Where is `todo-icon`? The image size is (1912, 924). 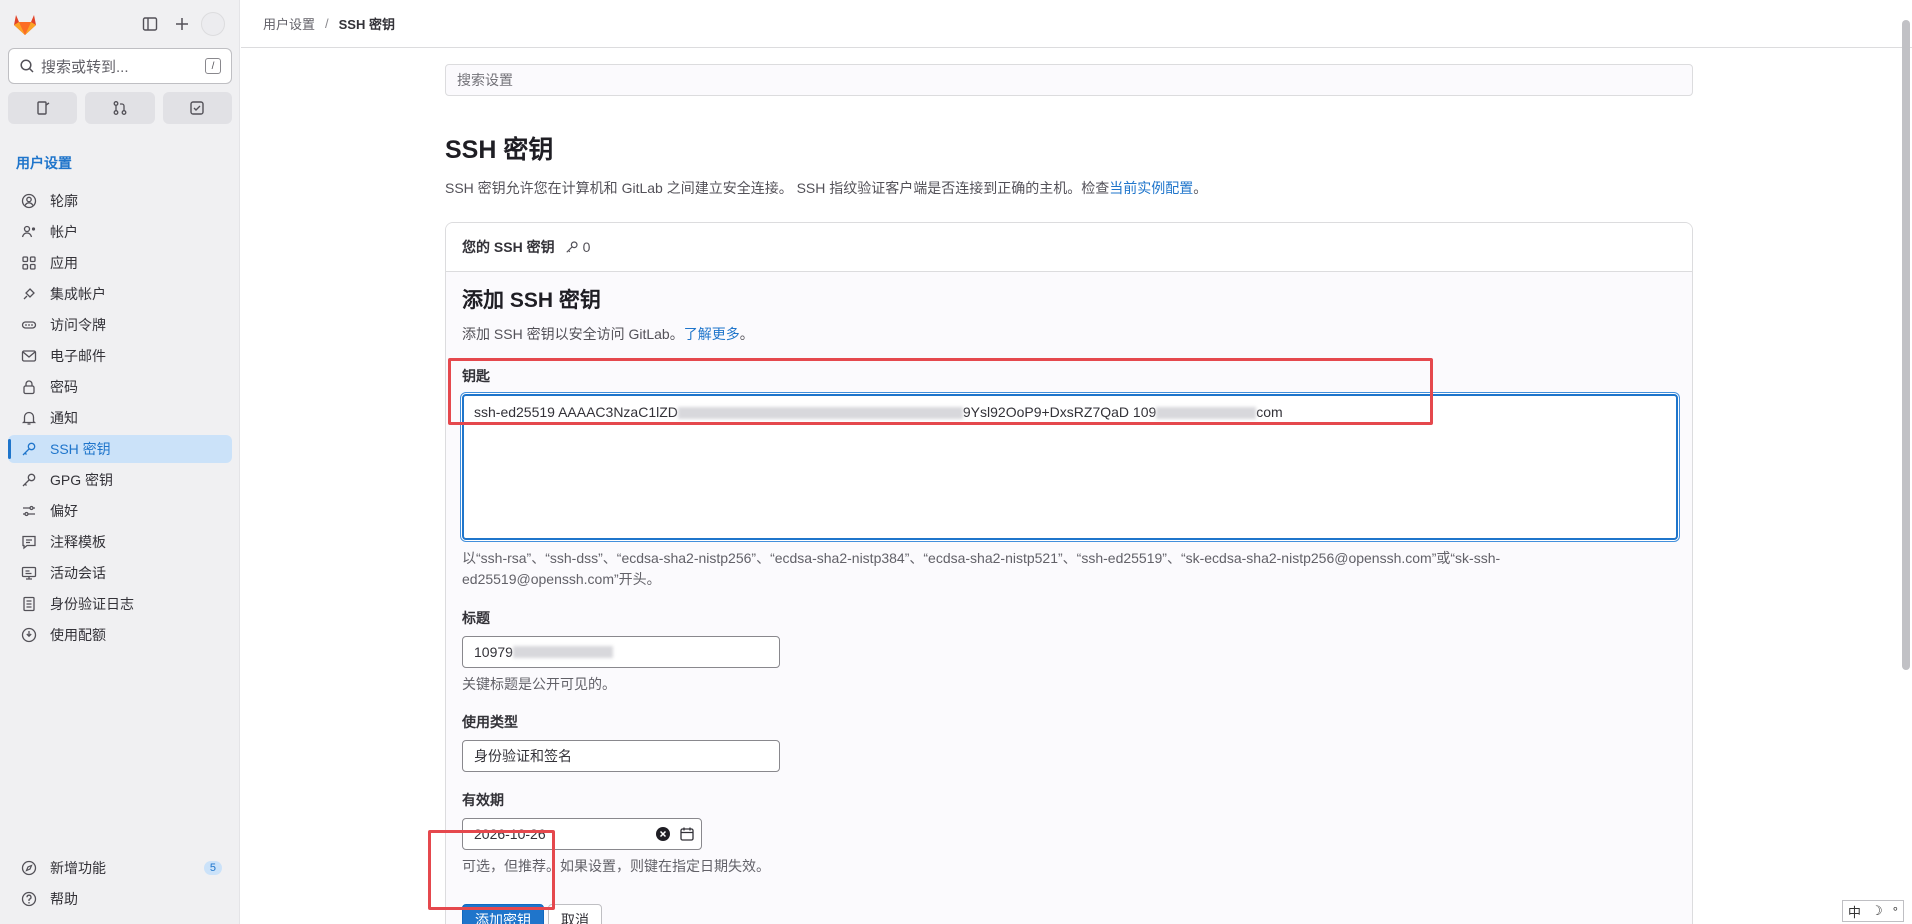
todo-icon is located at coordinates (197, 108).